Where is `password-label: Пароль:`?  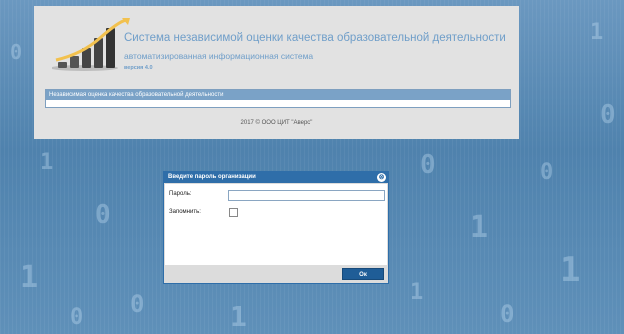 password-label: Пароль: is located at coordinates (180, 194).